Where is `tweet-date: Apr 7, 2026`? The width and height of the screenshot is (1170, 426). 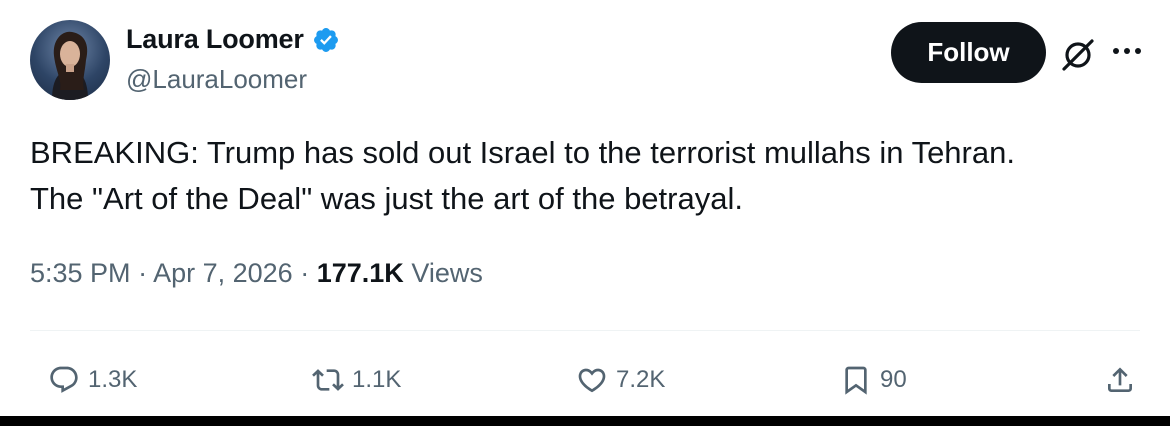 tweet-date: Apr 7, 2026 is located at coordinates (223, 273).